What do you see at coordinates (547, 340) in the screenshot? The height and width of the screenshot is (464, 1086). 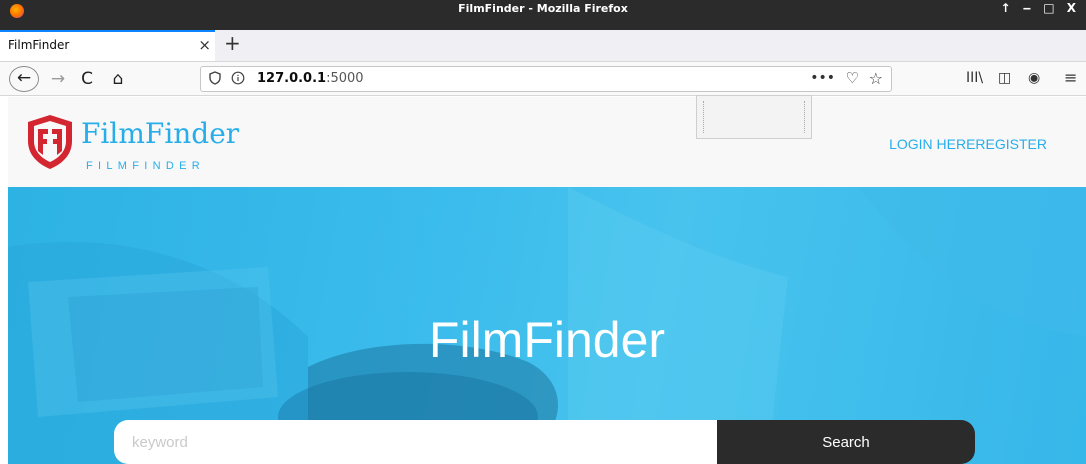 I see `hero-title: FilmFinder` at bounding box center [547, 340].